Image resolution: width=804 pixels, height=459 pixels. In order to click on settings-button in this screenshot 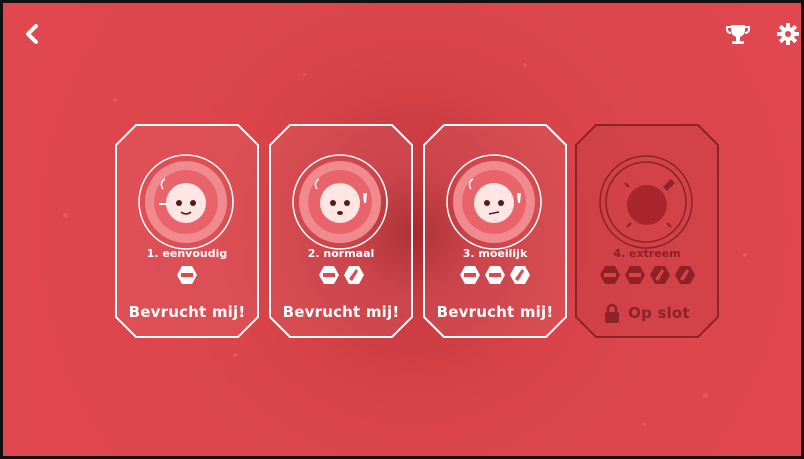, I will do `click(788, 34)`.